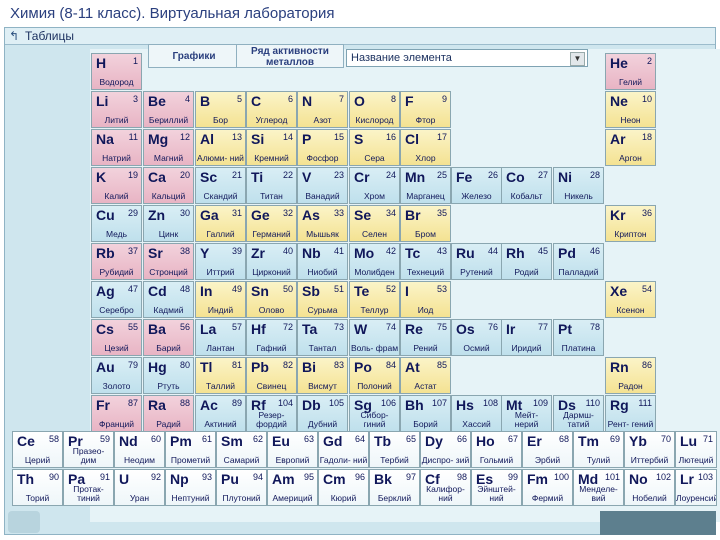  Describe the element at coordinates (168, 261) in the screenshot. I see `element-cell: Sr 38 Стронций` at that location.